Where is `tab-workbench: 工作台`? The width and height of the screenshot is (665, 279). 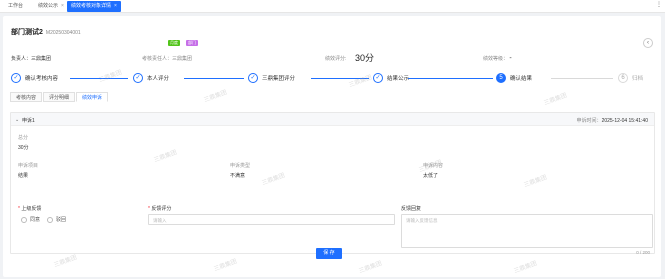
tab-workbench: 工作台 is located at coordinates (15, 6).